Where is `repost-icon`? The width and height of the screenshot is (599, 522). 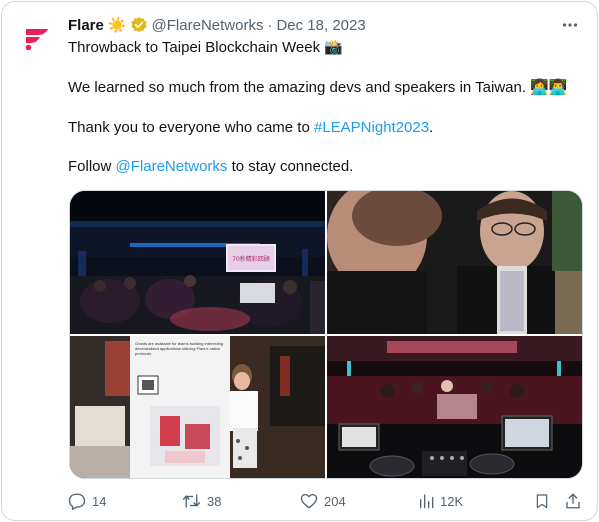
repost-icon is located at coordinates (191, 501).